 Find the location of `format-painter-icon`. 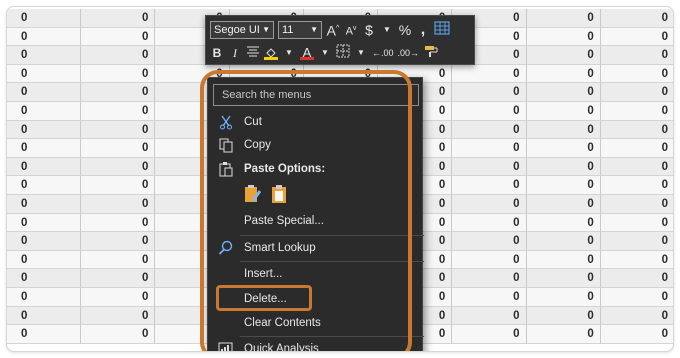

format-painter-icon is located at coordinates (431, 53).